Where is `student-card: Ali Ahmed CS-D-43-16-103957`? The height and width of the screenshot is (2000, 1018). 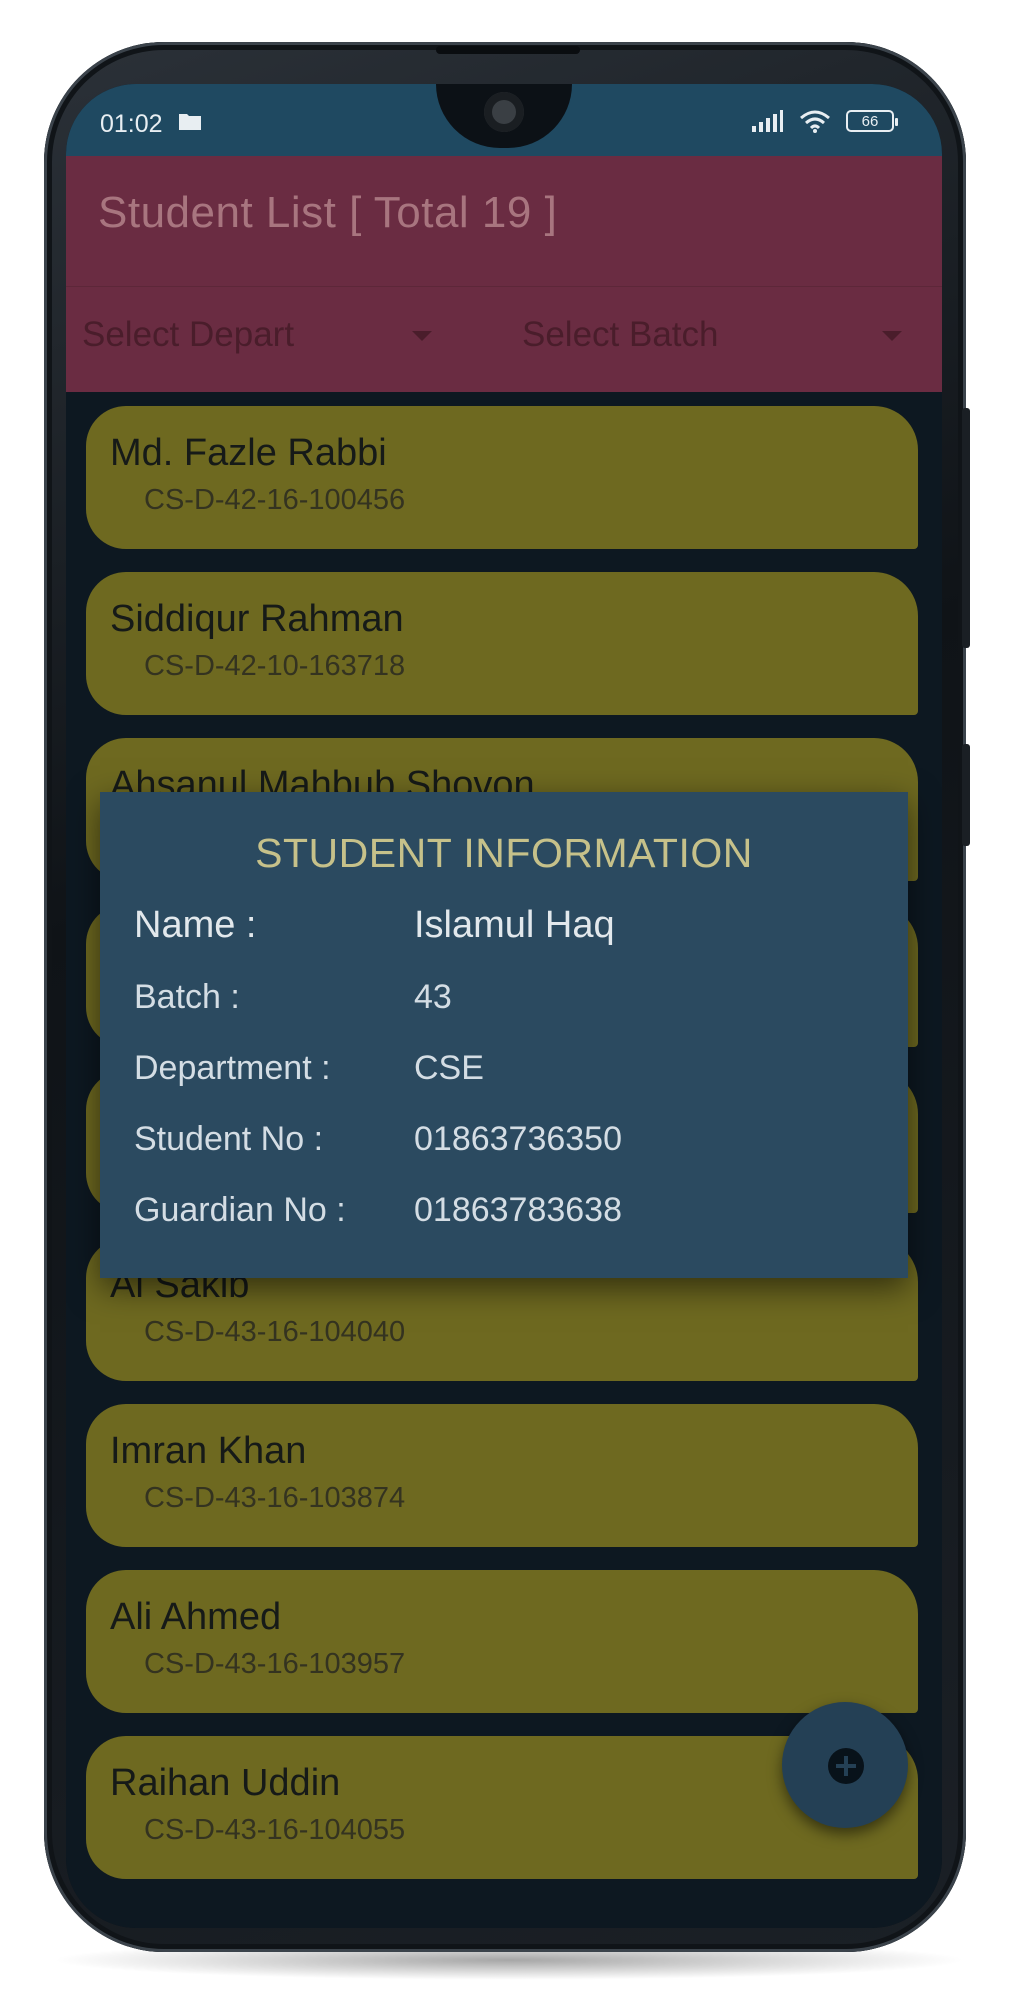 student-card: Ali Ahmed CS-D-43-16-103957 is located at coordinates (502, 1641).